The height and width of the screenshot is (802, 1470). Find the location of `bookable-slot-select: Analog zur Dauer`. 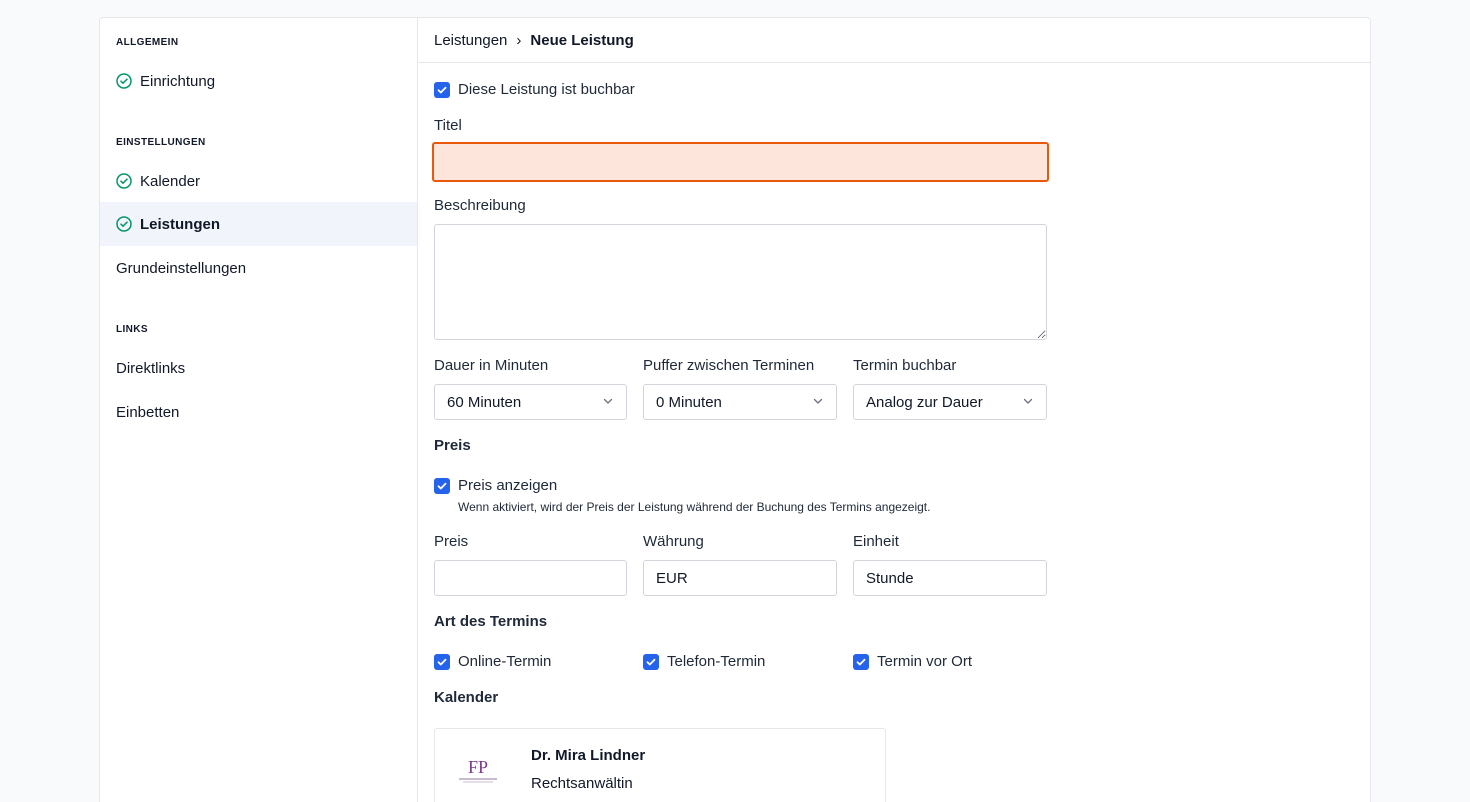

bookable-slot-select: Analog zur Dauer is located at coordinates (950, 402).